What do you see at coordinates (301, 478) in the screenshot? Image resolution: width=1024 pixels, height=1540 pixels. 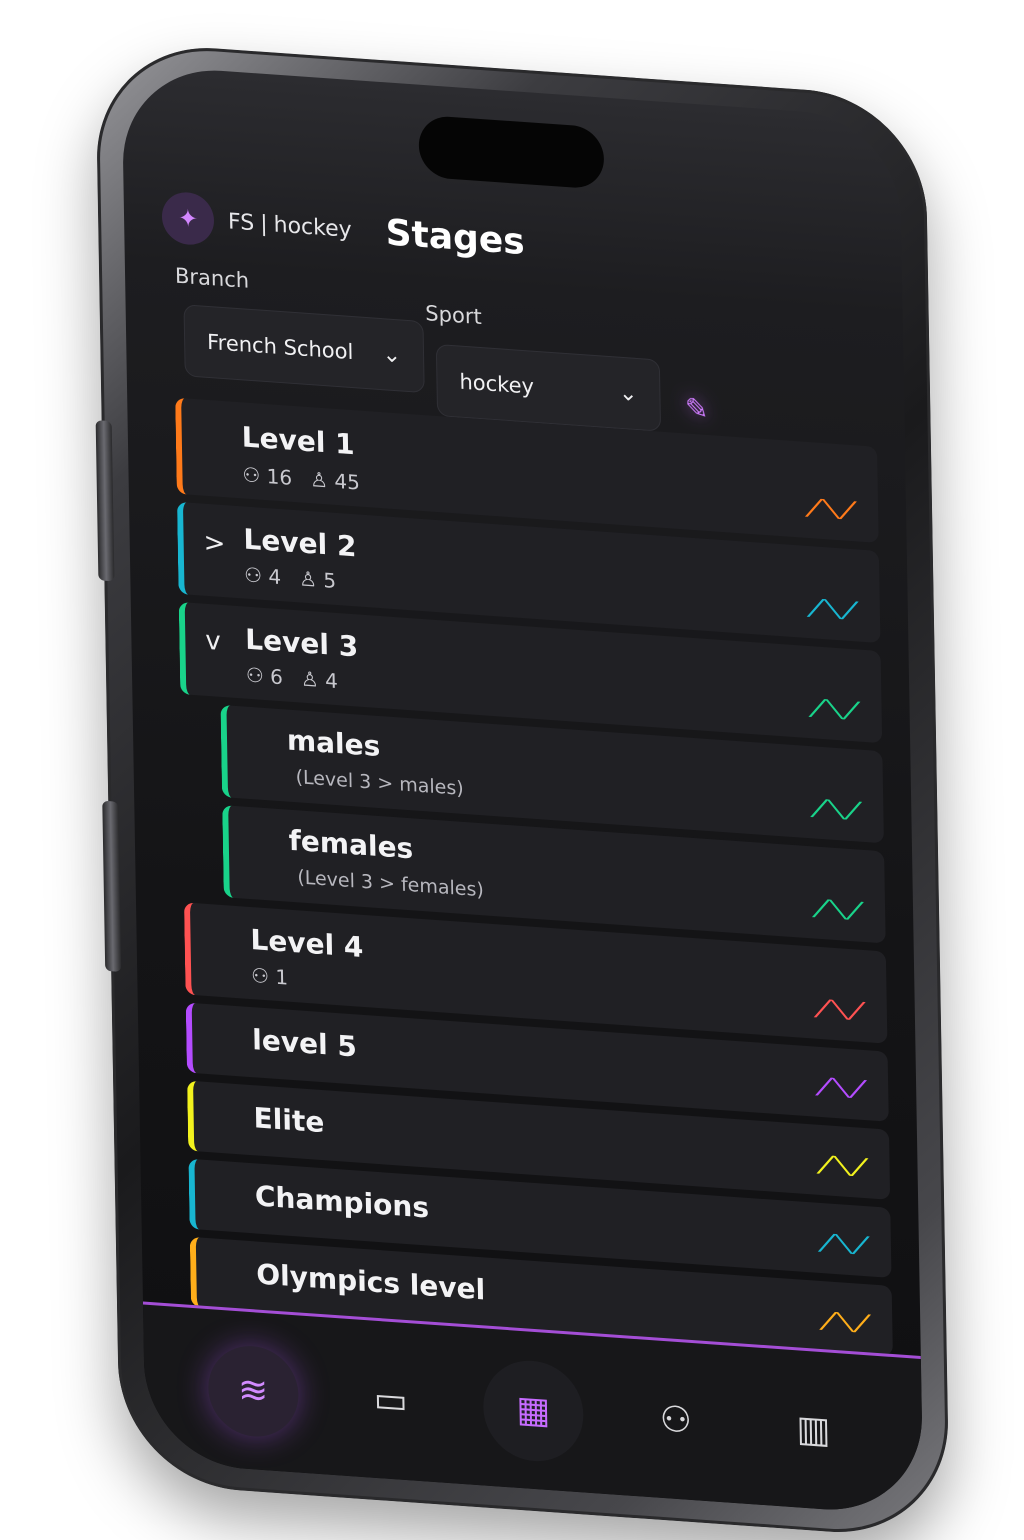 I see `stage-stats: ⚇ 16 ♙ 45` at bounding box center [301, 478].